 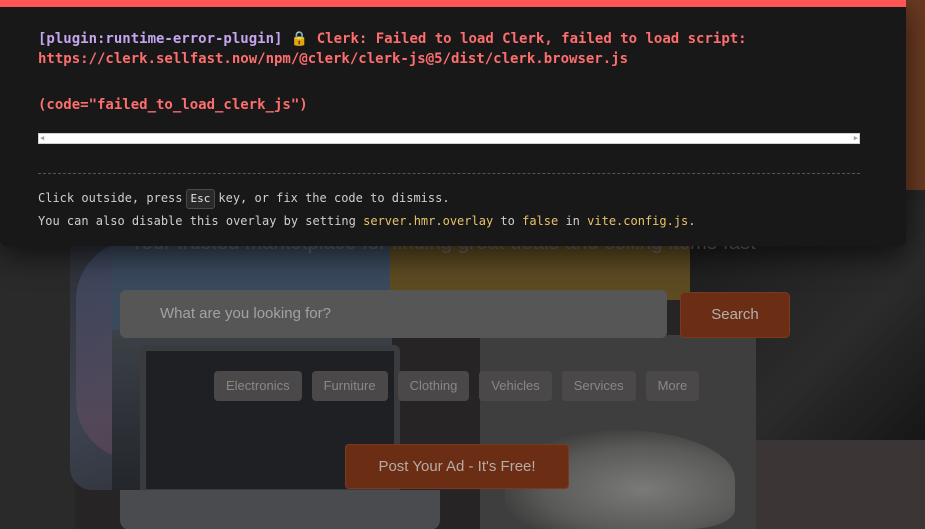 I want to click on post-ad-button: Post Your Ad - It's Free!, so click(x=457, y=466).